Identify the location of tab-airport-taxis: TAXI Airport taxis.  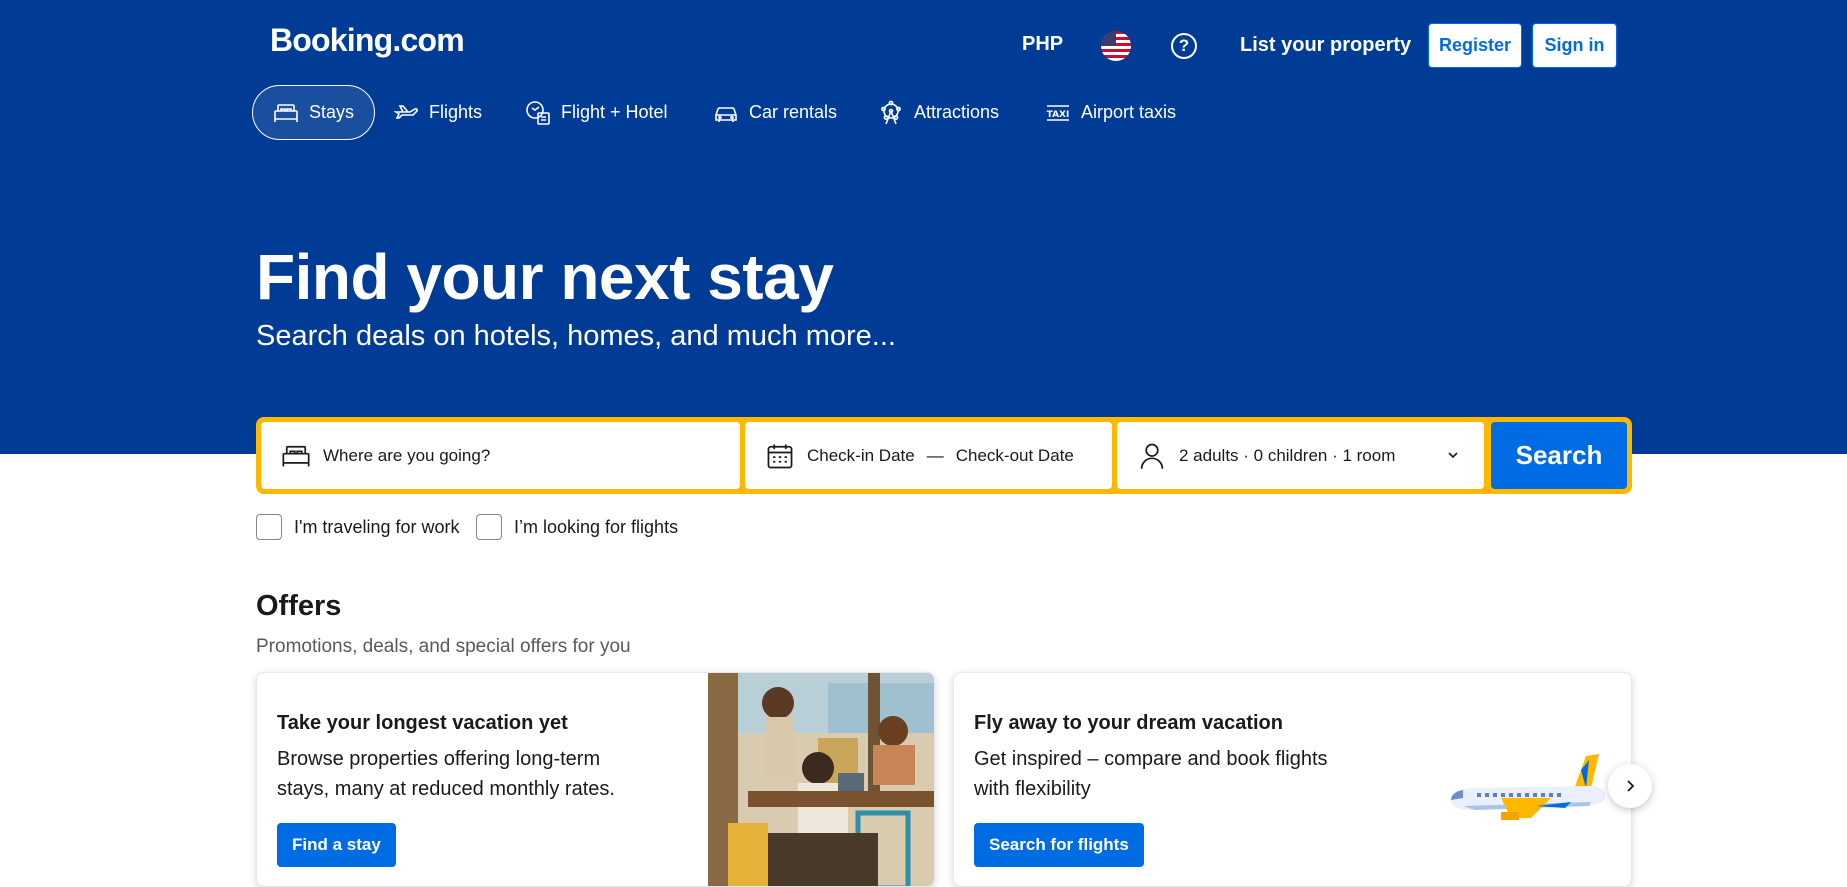
(1110, 112).